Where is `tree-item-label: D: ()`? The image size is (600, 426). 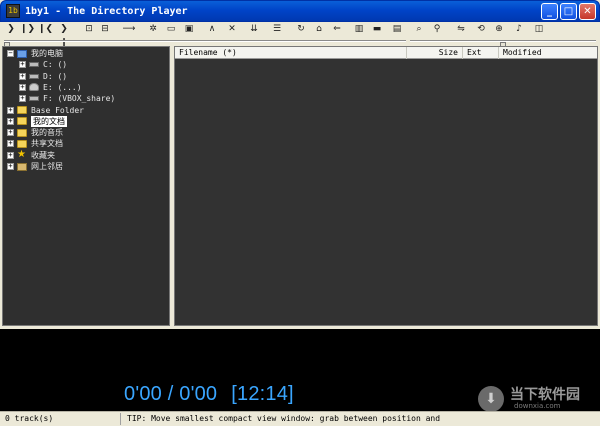
tree-item-label: D: () is located at coordinates (55, 76).